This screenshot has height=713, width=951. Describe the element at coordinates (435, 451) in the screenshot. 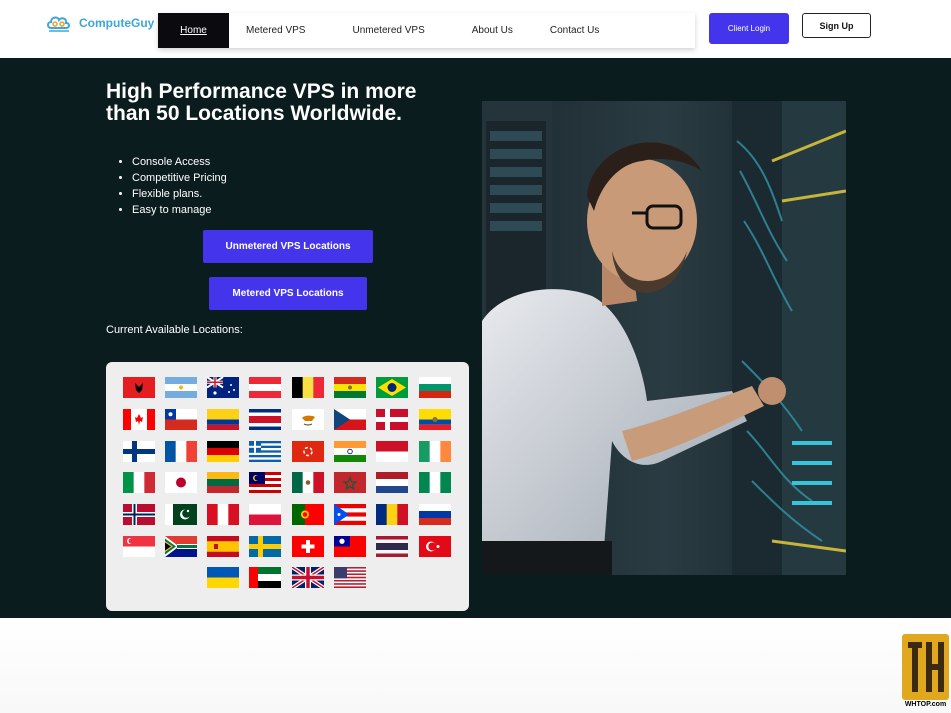

I see `flag-ireland-icon` at that location.